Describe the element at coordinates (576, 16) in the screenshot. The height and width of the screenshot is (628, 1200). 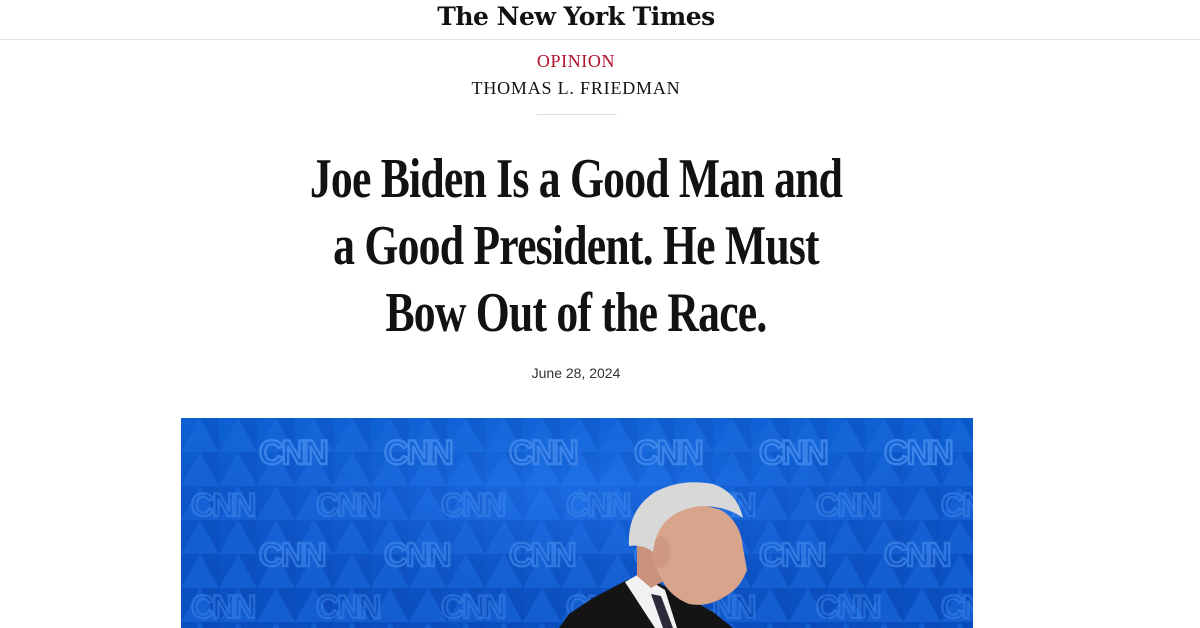
I see `nyt-logo: The New York Times` at that location.